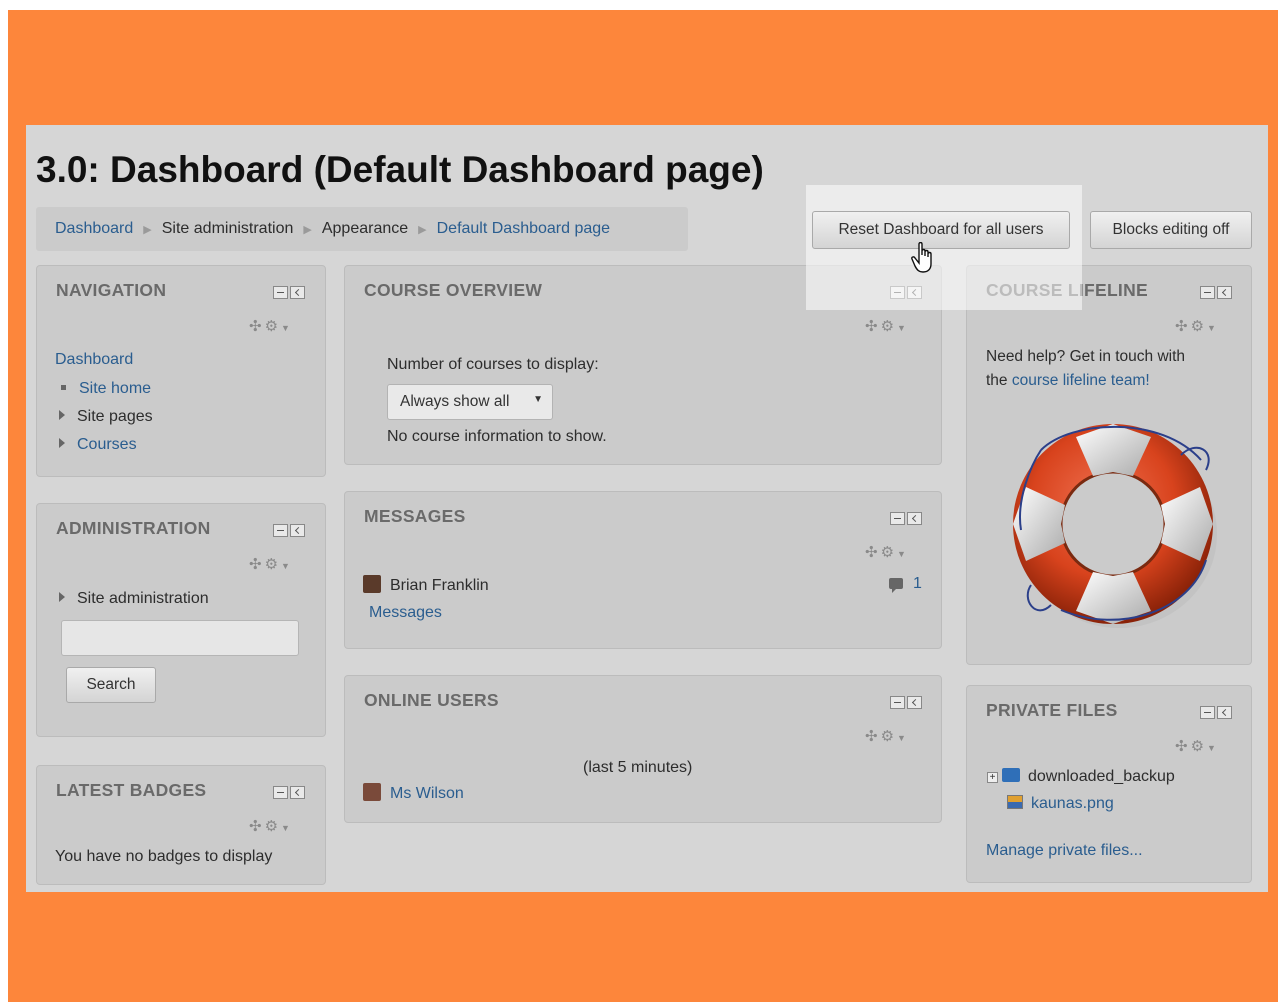  I want to click on breadcrumb-default-dashboard: Default Dashboard page, so click(523, 229).